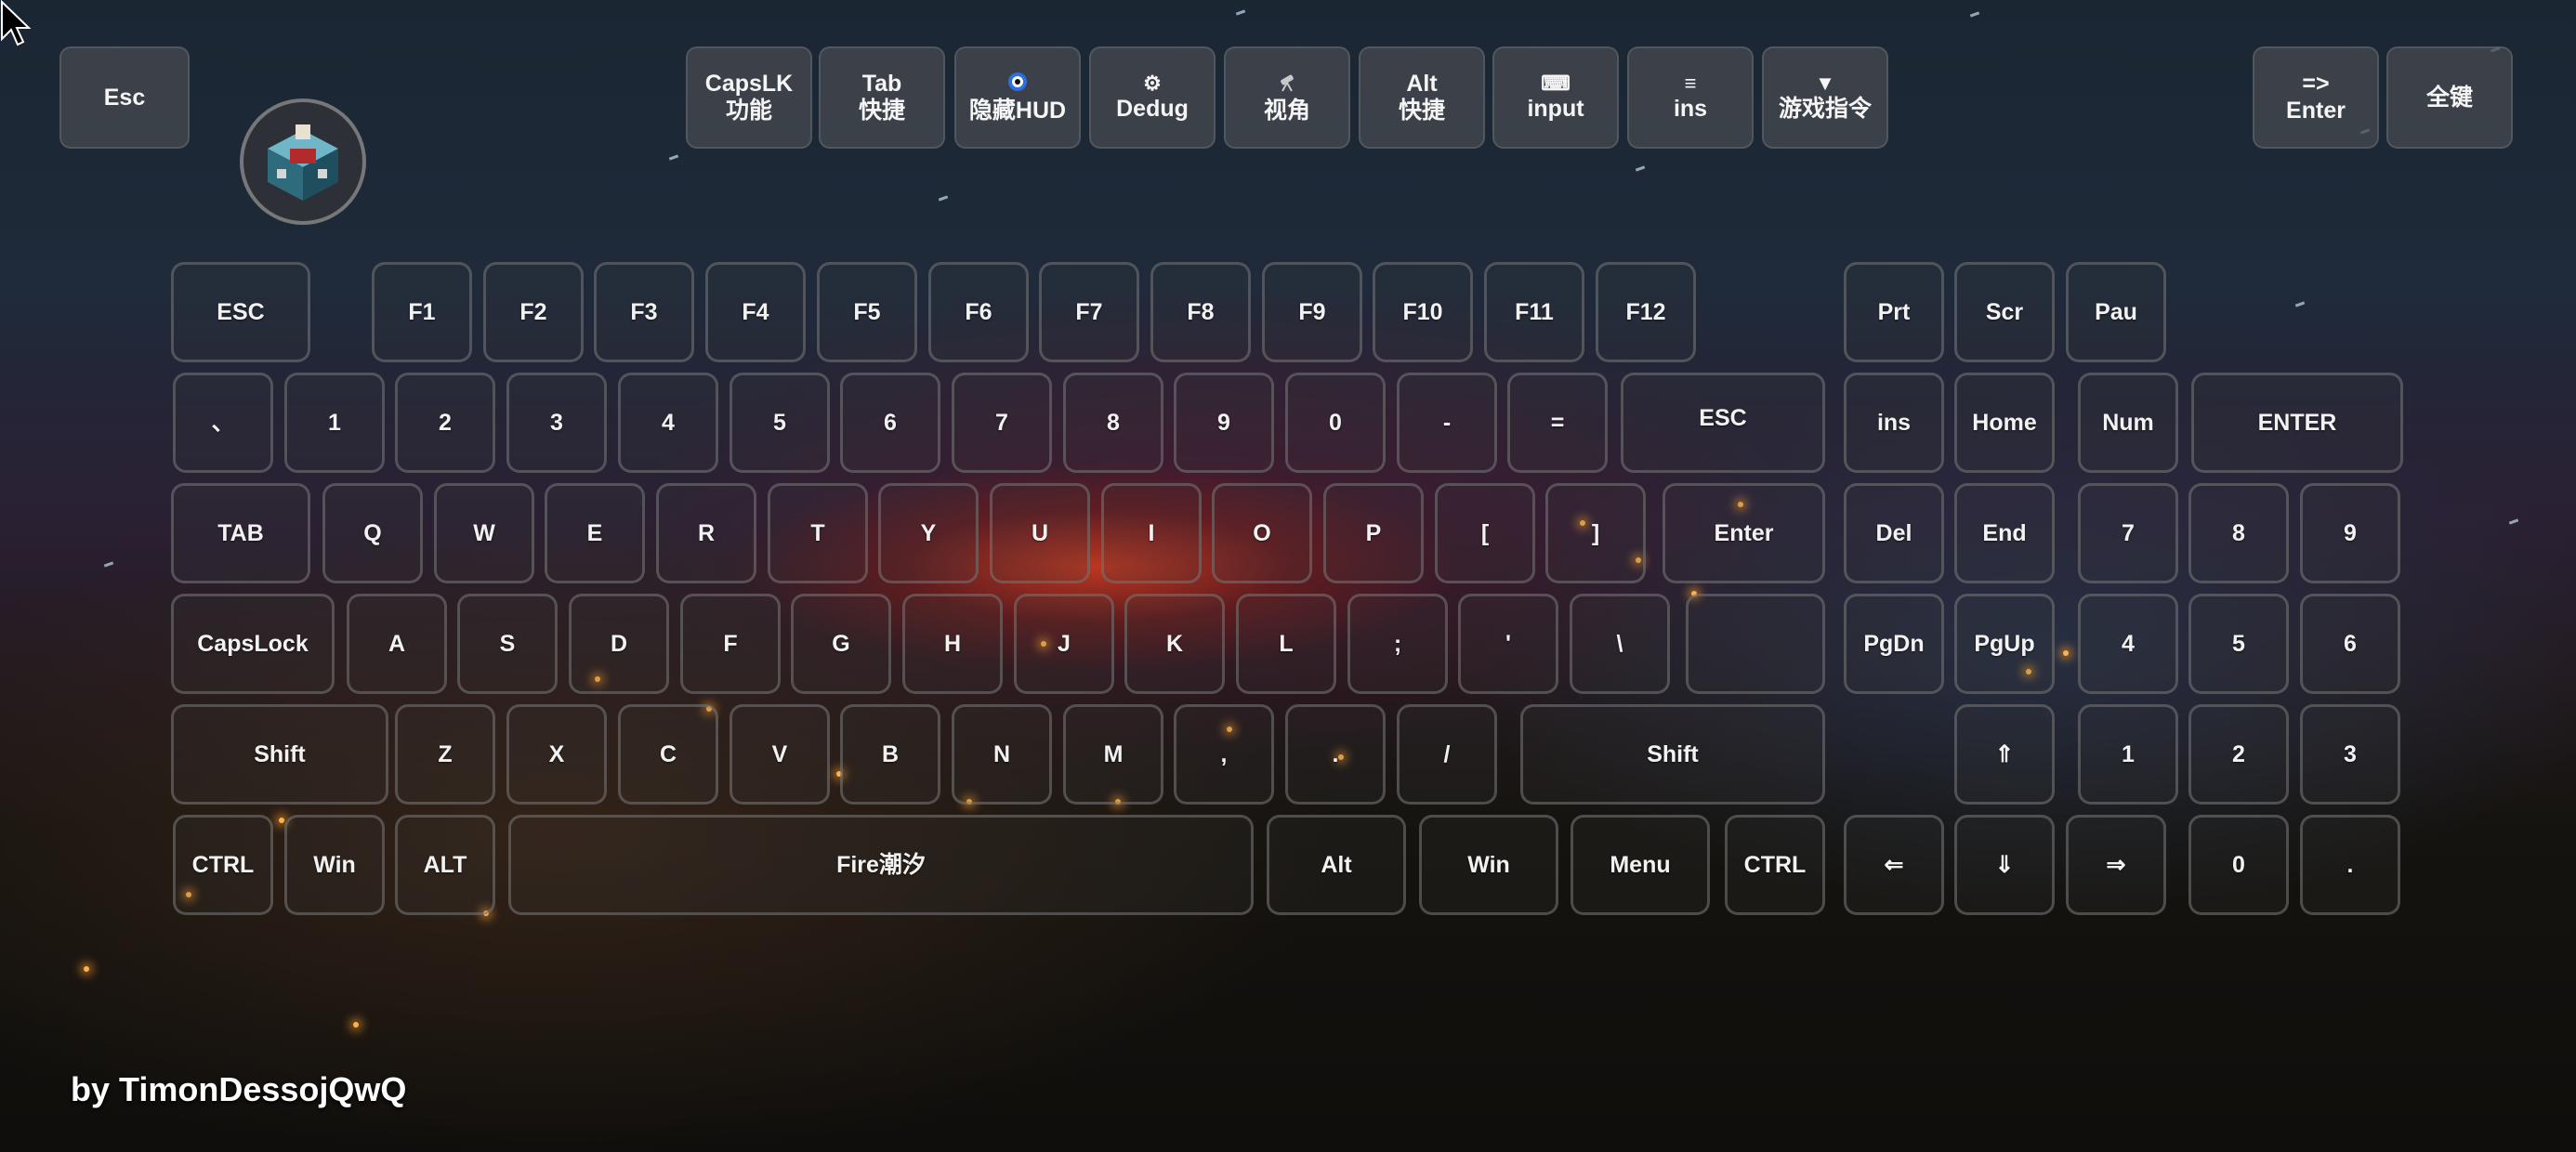  Describe the element at coordinates (445, 754) in the screenshot. I see `key-z: Z` at that location.